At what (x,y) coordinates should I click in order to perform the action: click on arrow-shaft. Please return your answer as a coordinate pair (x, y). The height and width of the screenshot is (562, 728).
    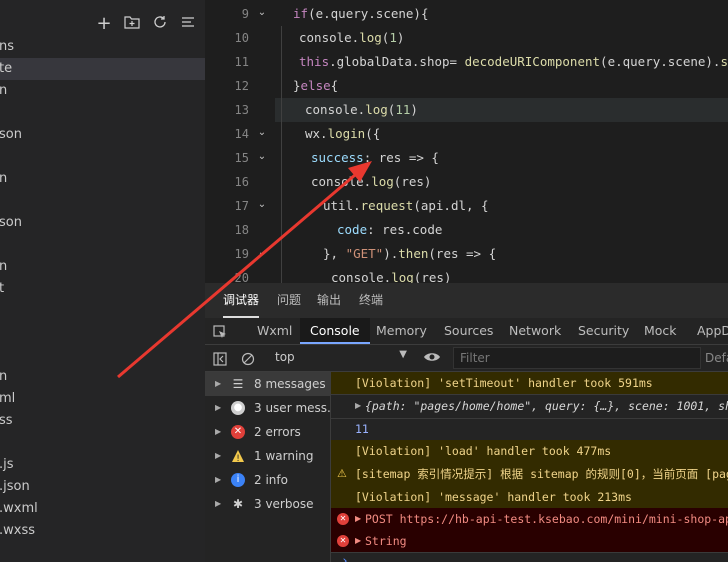
    Looking at the image, I should click on (236, 276).